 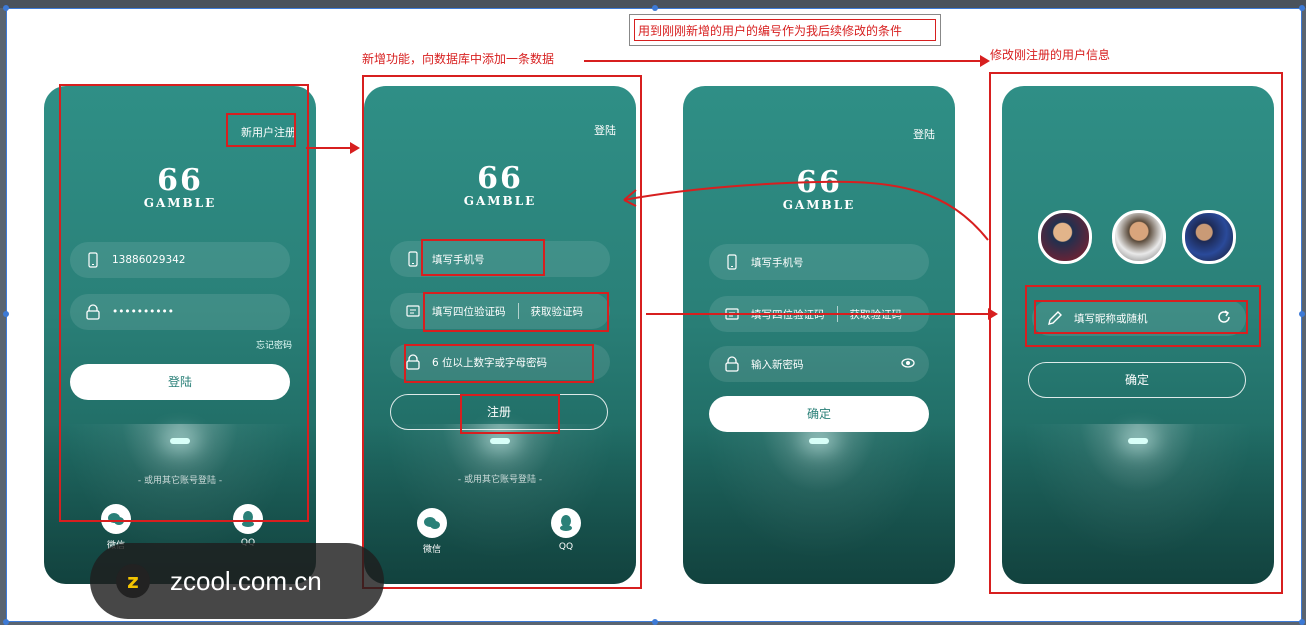 What do you see at coordinates (732, 364) in the screenshot?
I see `lock-icon` at bounding box center [732, 364].